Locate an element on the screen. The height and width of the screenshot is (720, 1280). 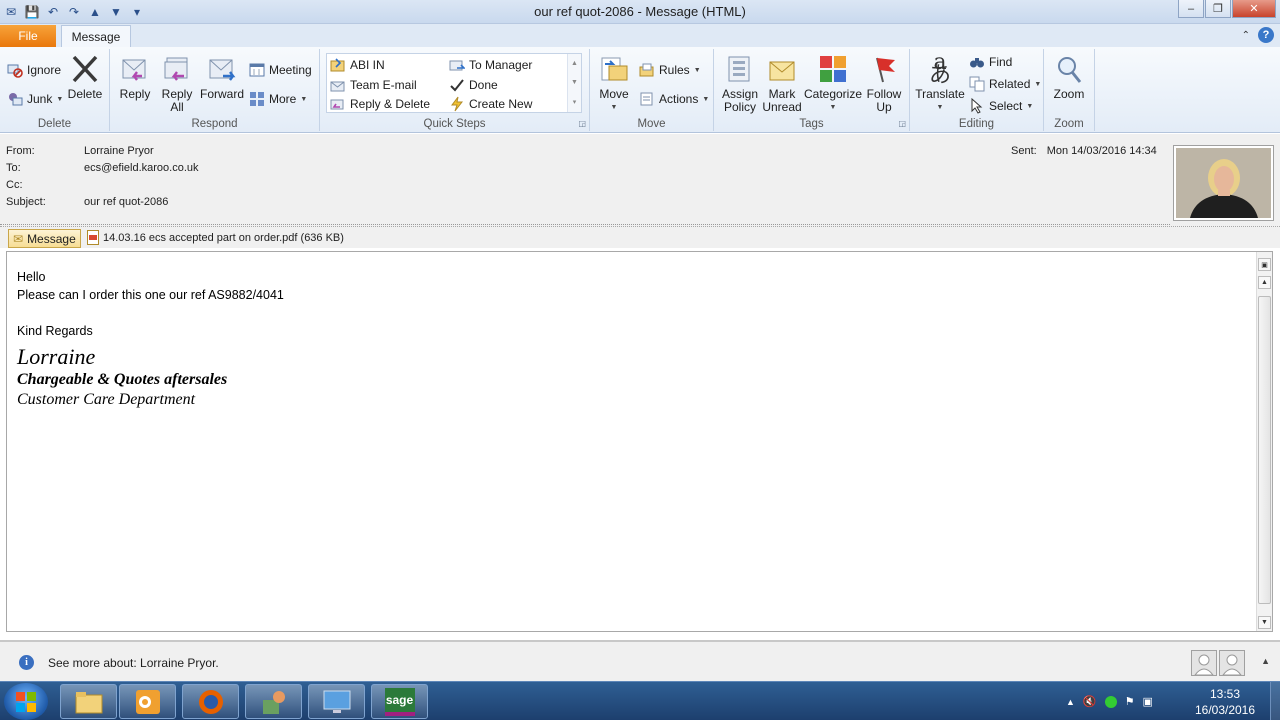
header-divider is located at coordinates (585, 224).